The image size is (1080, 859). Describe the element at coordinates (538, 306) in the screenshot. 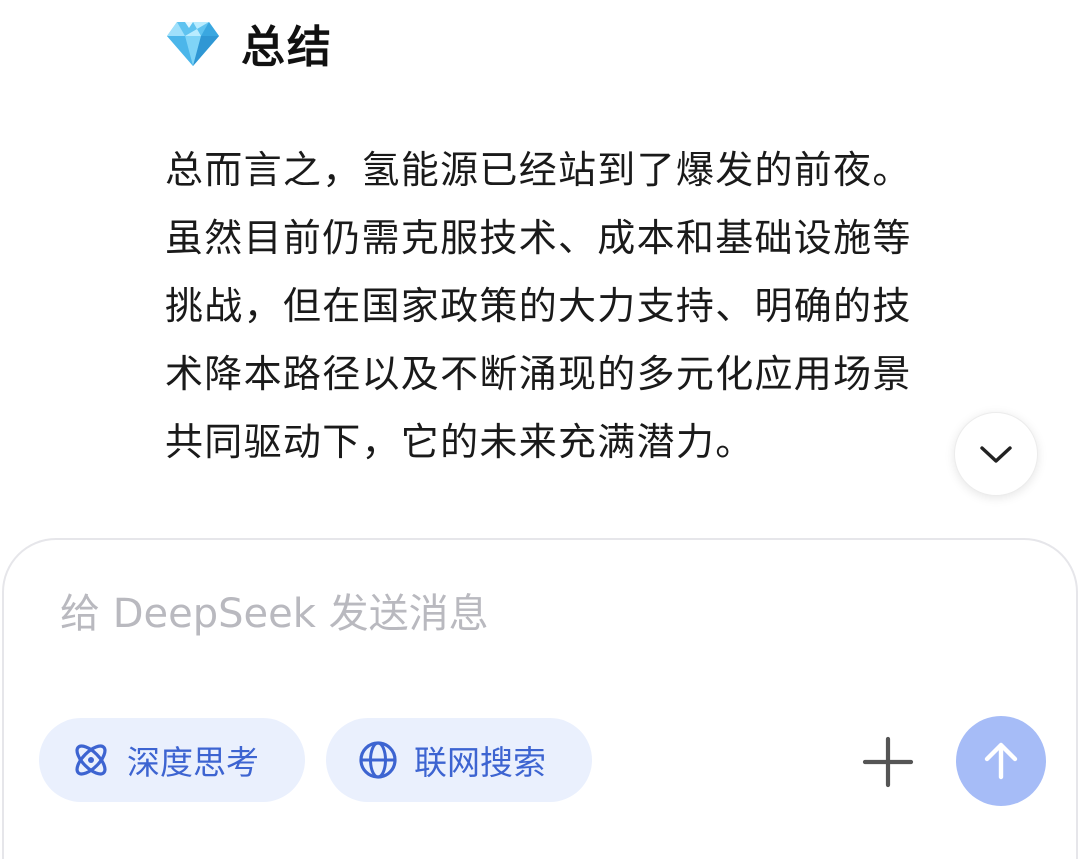

I see `summary-line: 挑战，但在国家政策的大力支持、明确的技` at that location.